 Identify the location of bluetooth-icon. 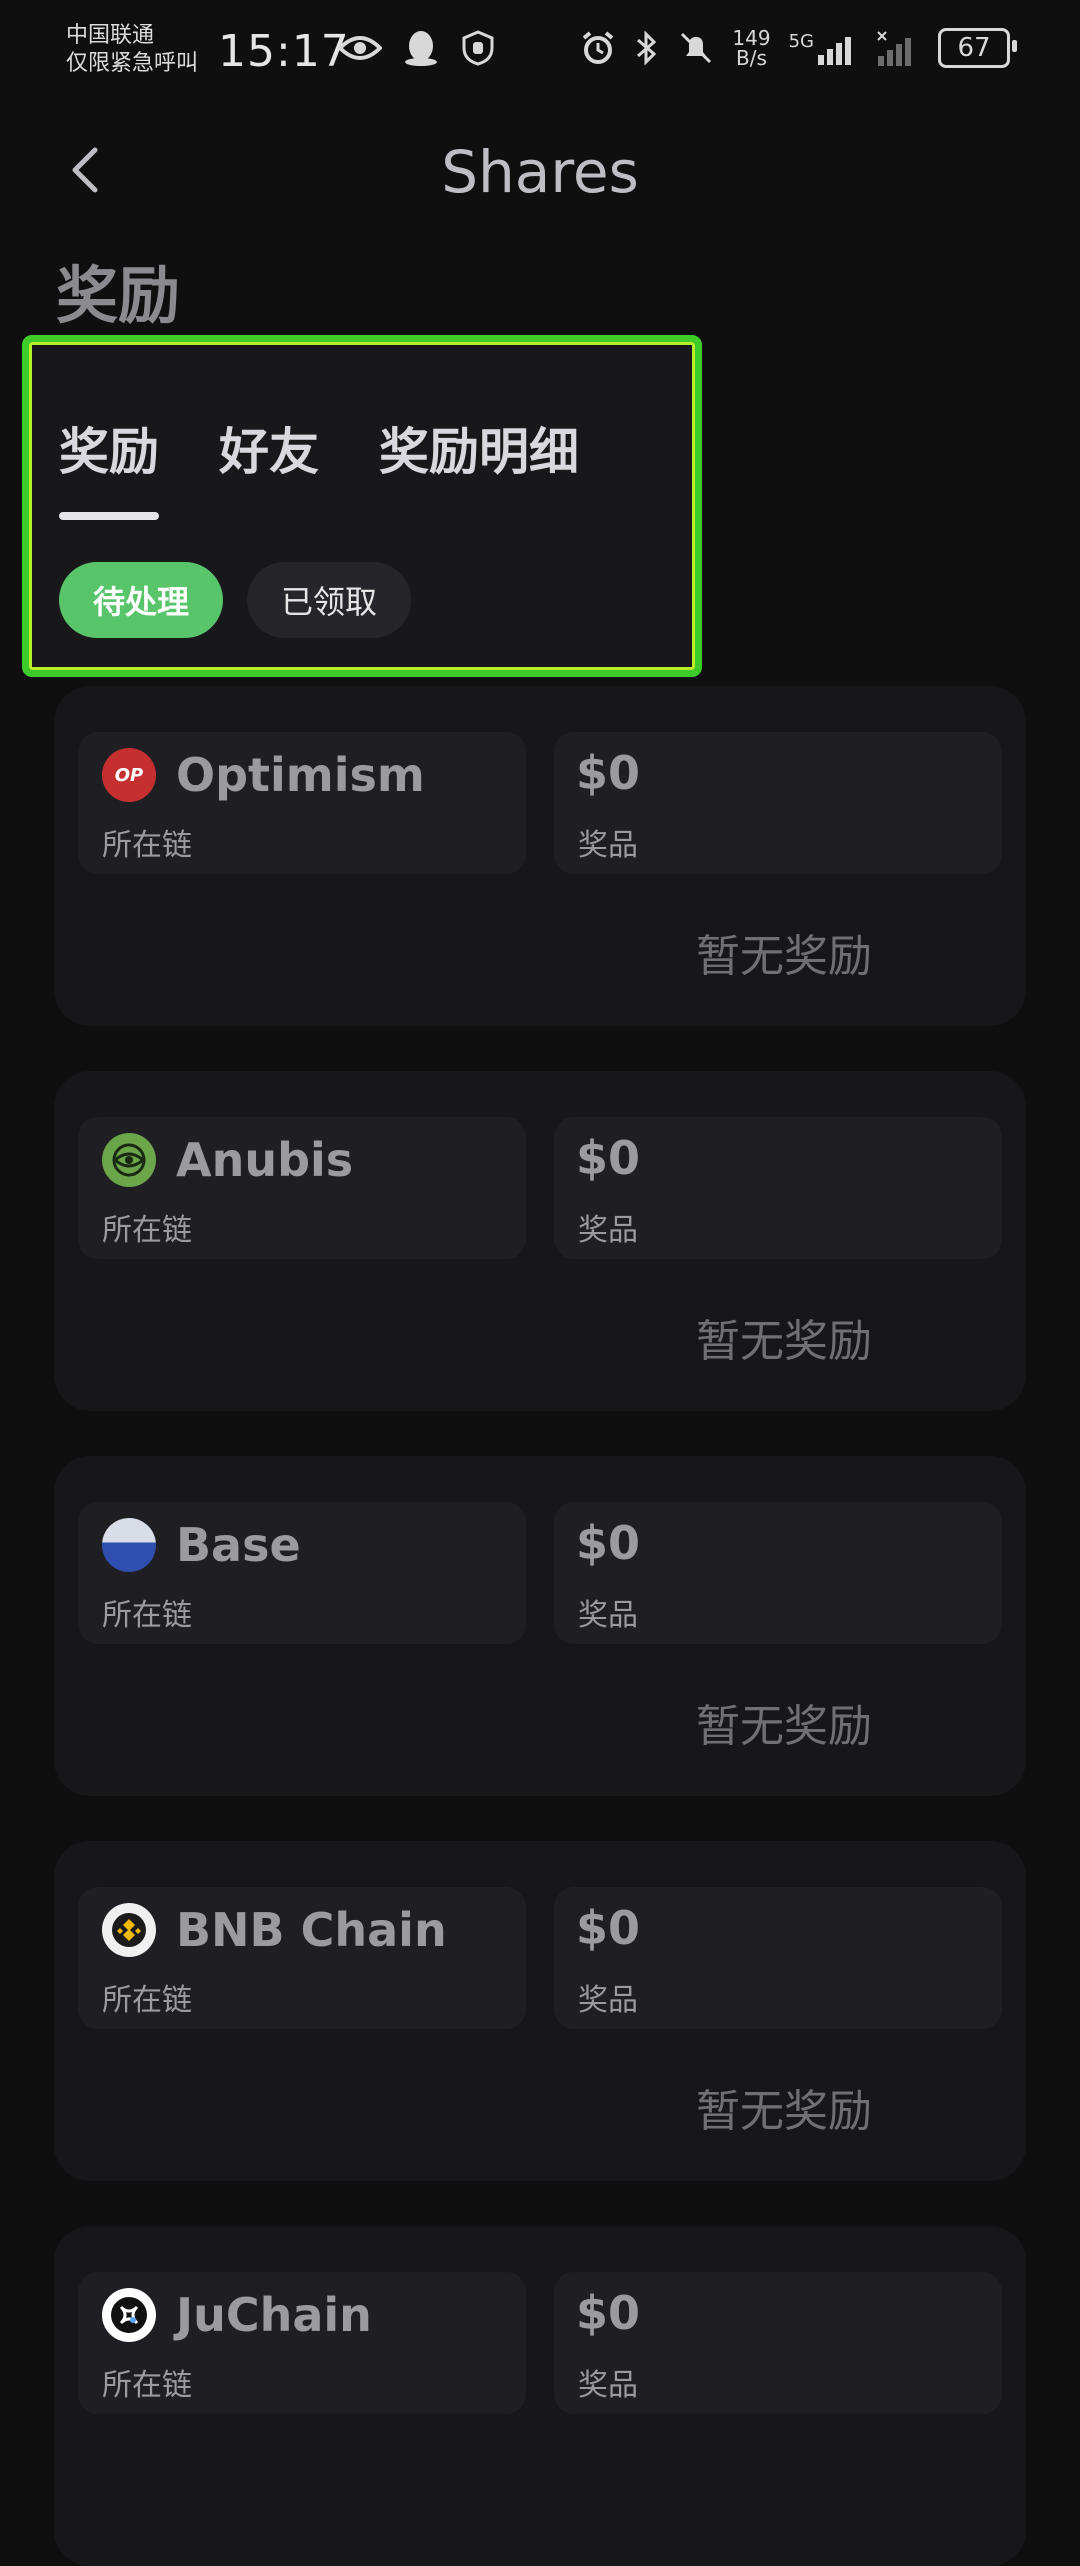
(647, 48).